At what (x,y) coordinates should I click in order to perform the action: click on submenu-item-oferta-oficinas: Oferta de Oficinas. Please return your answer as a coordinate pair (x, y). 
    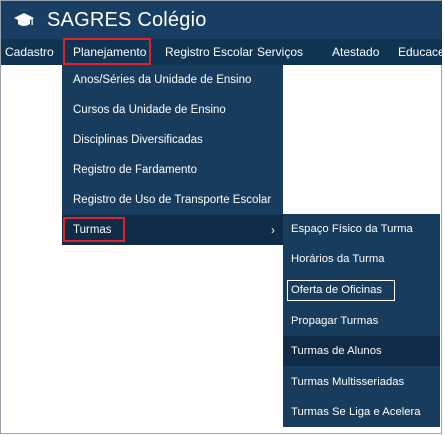
    Looking at the image, I should click on (361, 290).